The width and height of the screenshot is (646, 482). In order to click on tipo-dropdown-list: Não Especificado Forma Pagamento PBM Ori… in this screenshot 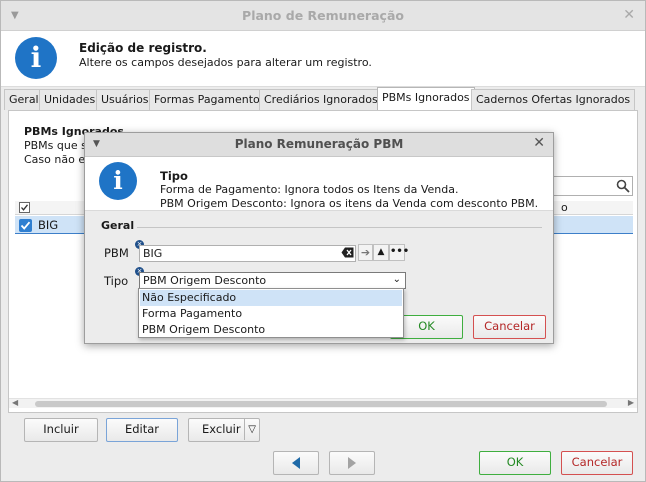, I will do `click(271, 313)`.